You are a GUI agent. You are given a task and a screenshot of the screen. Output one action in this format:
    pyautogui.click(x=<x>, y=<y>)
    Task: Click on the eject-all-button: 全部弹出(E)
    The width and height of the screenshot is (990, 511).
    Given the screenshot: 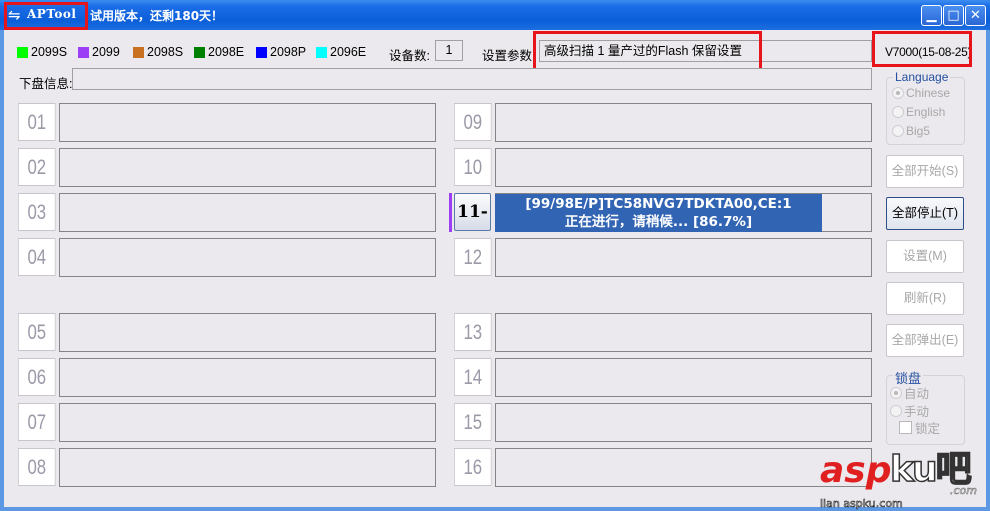 What is the action you would take?
    pyautogui.click(x=925, y=340)
    